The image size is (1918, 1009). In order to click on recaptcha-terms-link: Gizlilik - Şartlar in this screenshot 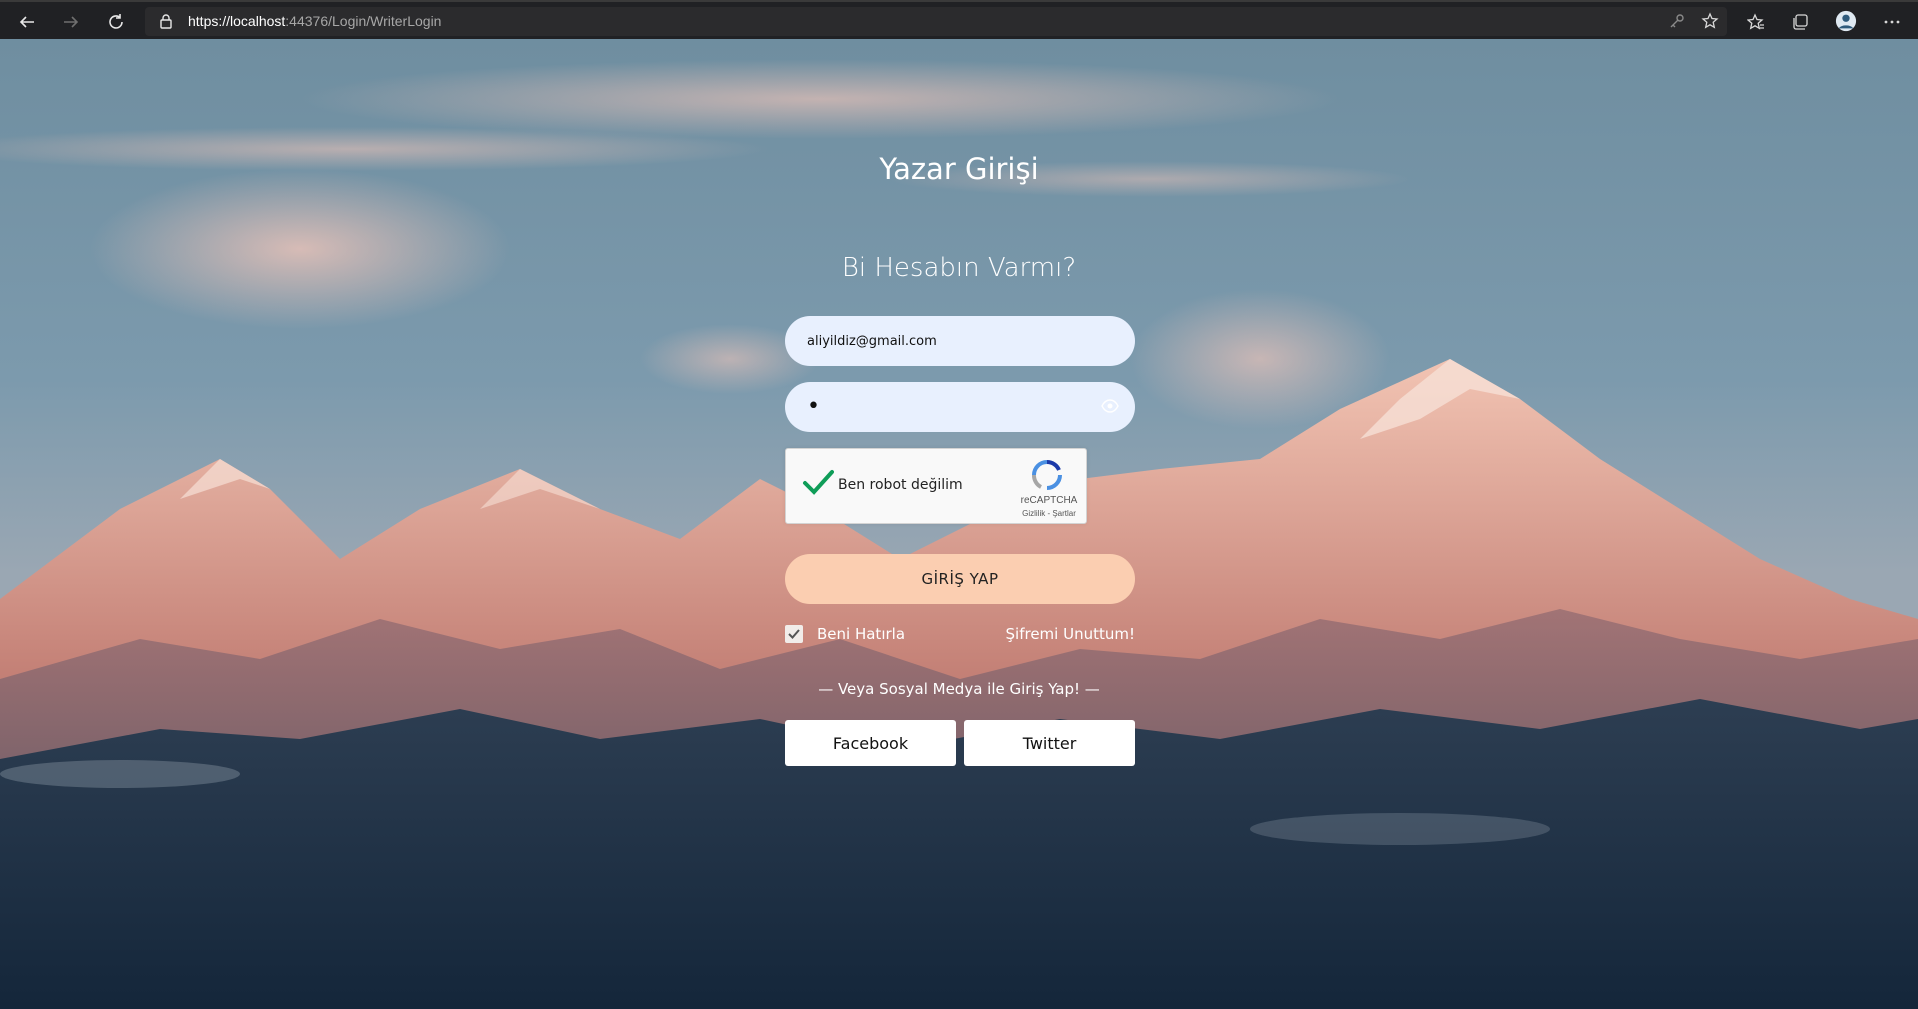, I will do `click(1049, 513)`.